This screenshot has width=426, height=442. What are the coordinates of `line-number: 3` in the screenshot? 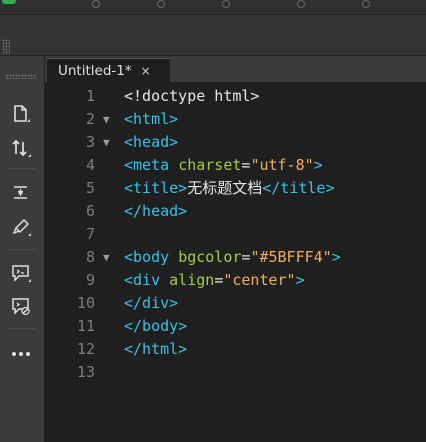 It's located at (90, 142).